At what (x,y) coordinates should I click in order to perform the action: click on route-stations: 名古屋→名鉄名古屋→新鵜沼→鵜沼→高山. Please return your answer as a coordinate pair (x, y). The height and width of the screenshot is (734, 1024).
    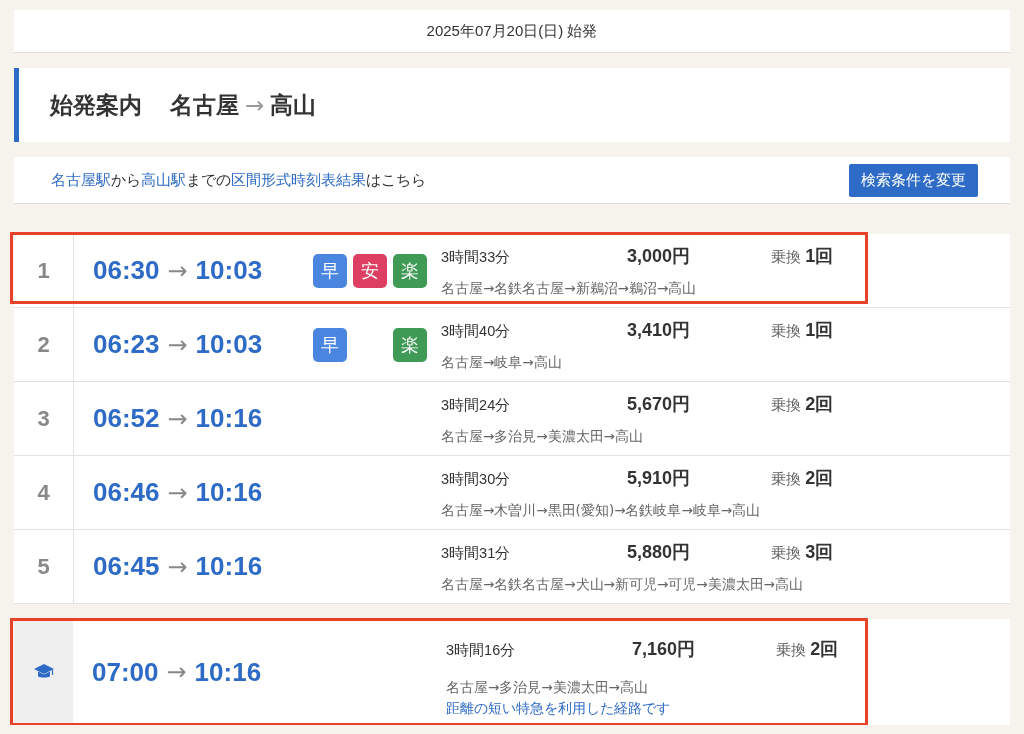
    Looking at the image, I should click on (569, 289).